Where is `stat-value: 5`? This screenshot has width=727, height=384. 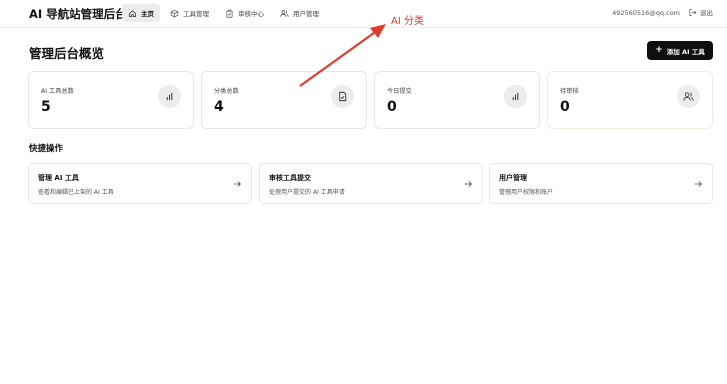
stat-value: 5 is located at coordinates (46, 107).